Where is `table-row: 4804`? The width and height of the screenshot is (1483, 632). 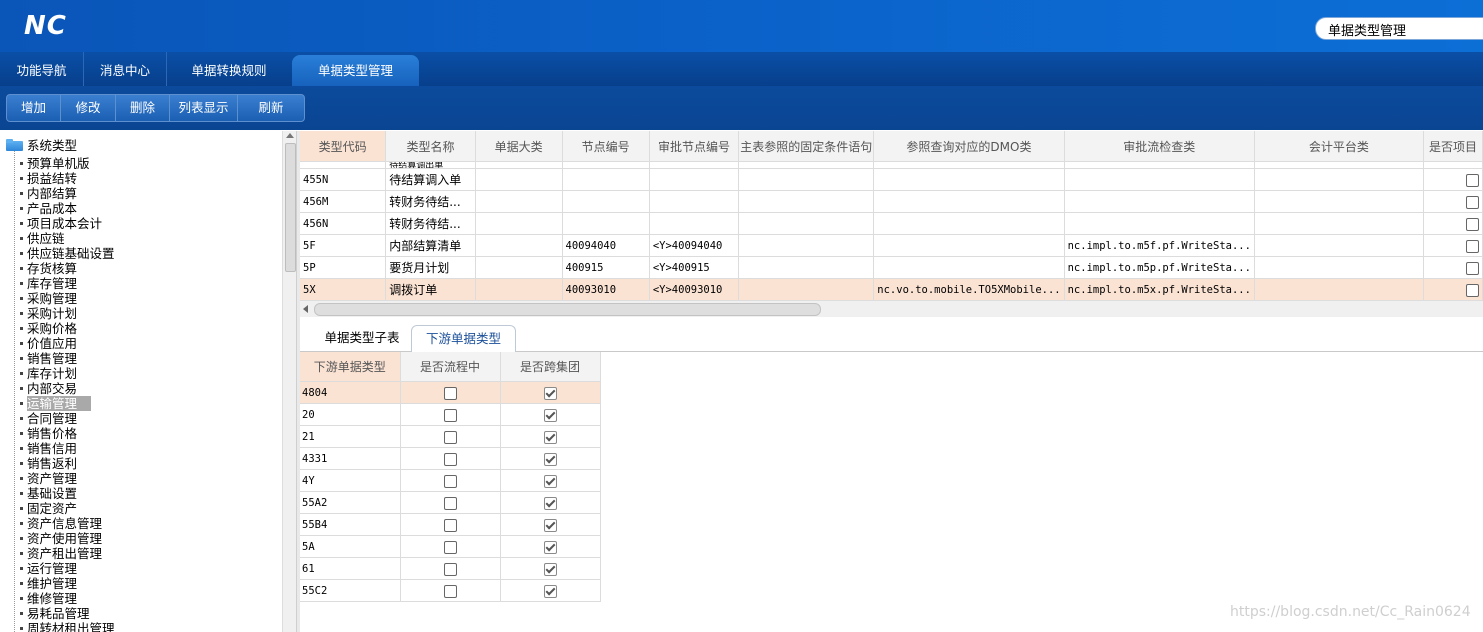
table-row: 4804 is located at coordinates (450, 392).